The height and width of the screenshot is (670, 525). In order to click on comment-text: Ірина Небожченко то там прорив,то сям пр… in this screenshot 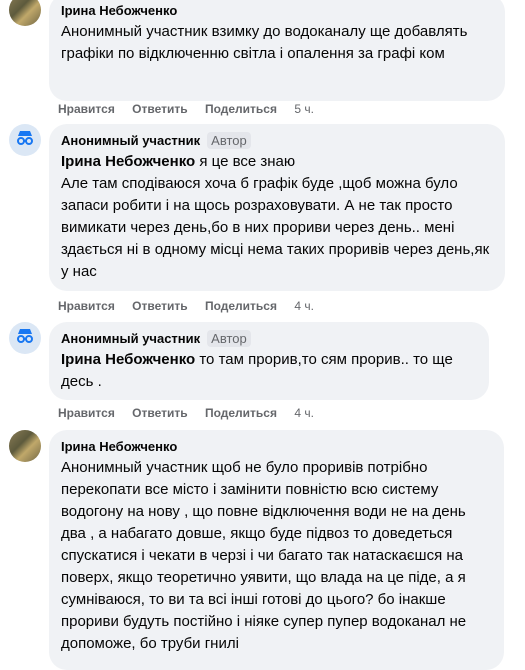, I will do `click(269, 371)`.